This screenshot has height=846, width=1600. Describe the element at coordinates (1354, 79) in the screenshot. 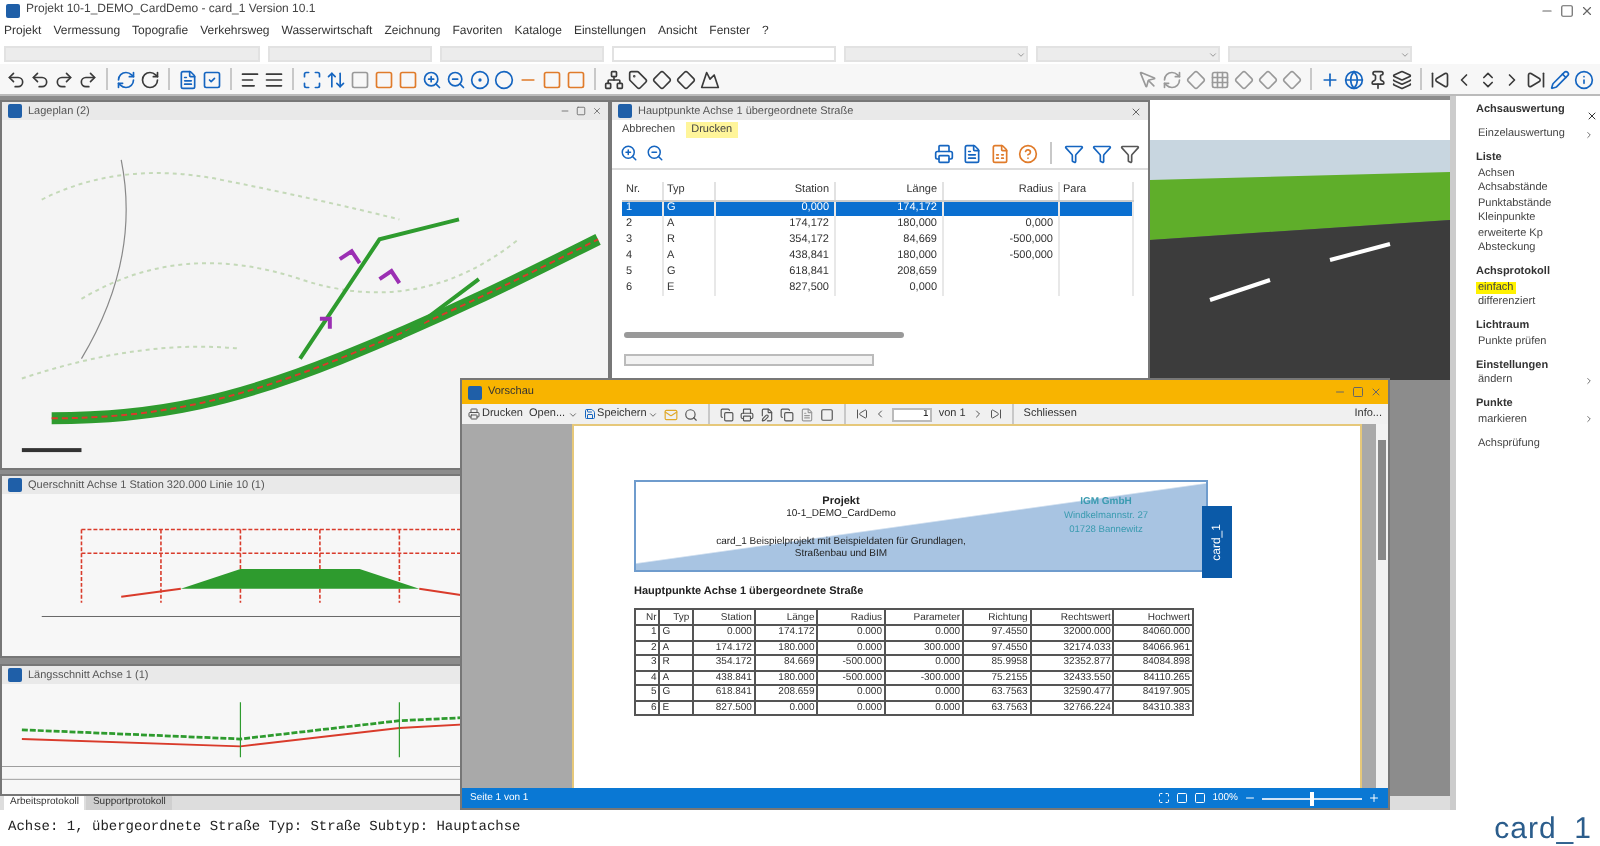

I see `globe-icon` at that location.